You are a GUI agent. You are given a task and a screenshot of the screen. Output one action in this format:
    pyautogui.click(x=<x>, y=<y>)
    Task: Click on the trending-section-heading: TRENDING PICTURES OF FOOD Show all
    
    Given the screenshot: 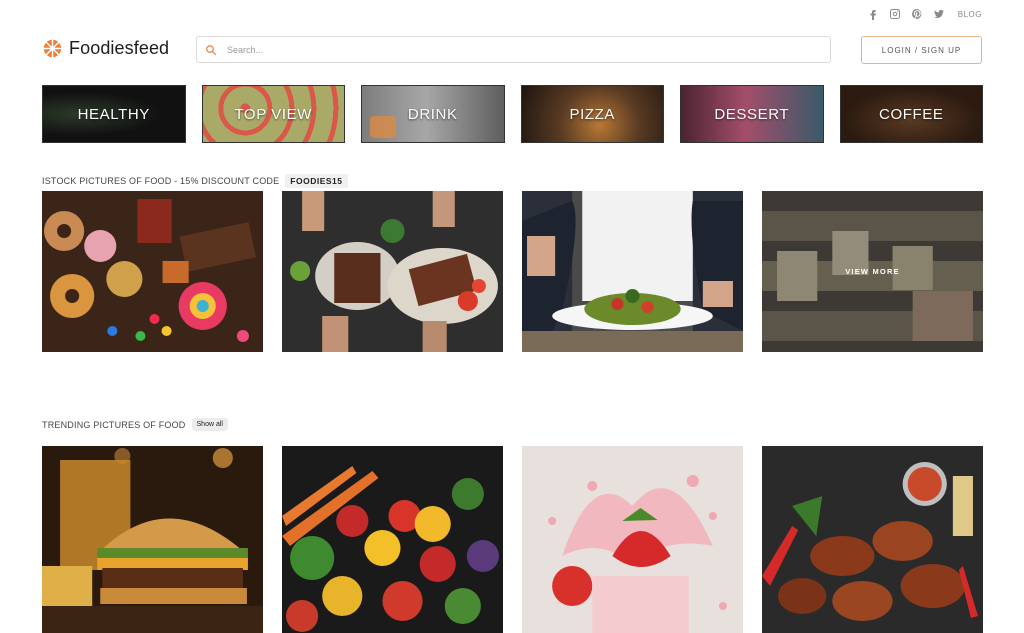 What is the action you would take?
    pyautogui.click(x=135, y=424)
    